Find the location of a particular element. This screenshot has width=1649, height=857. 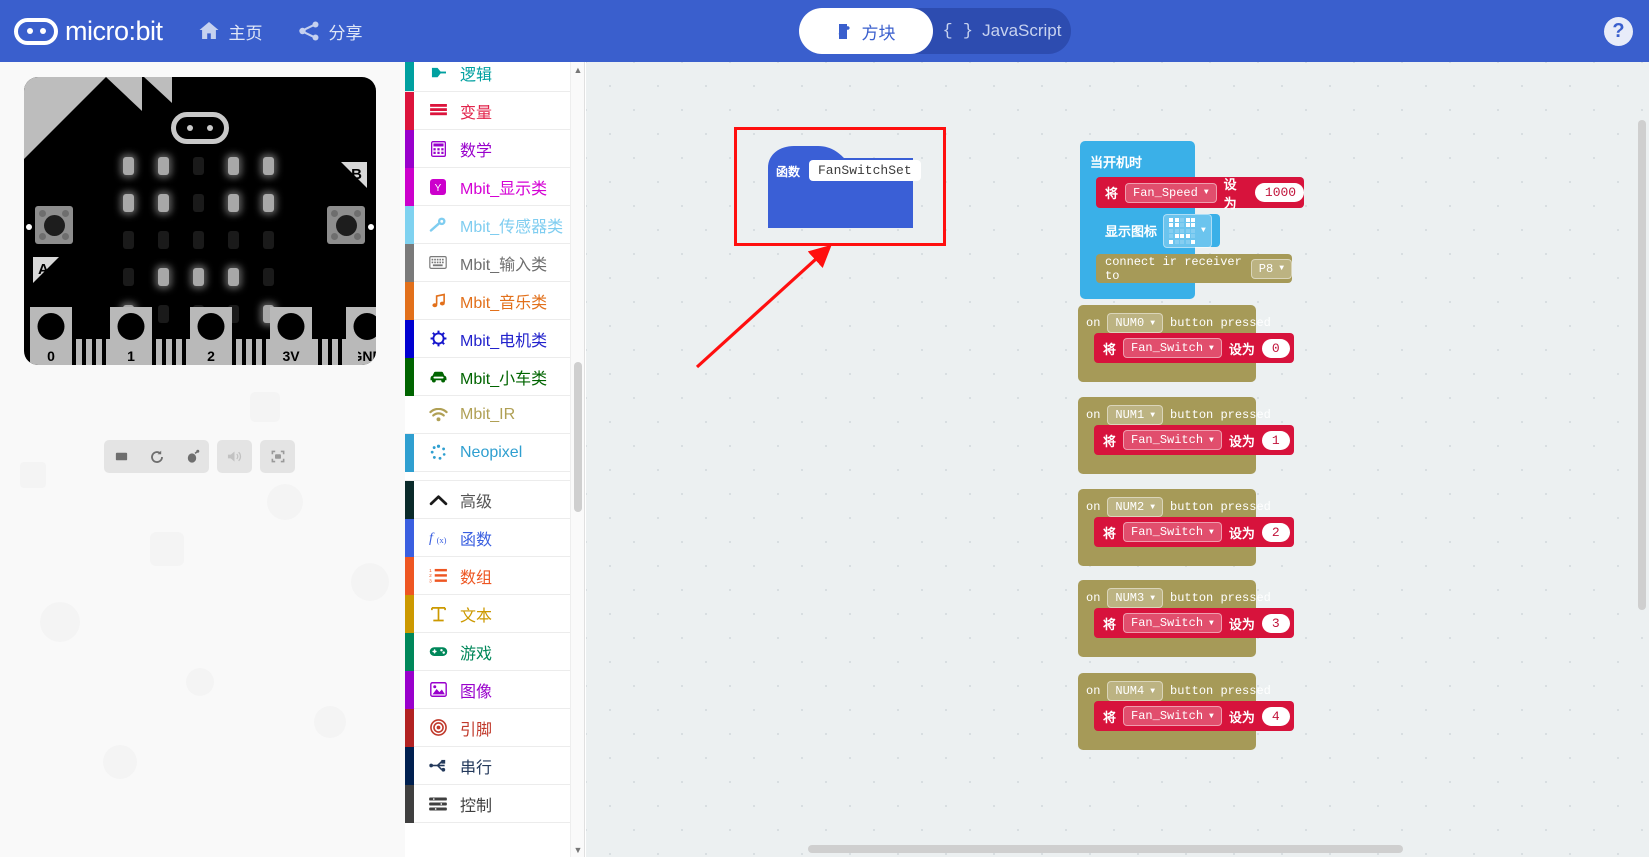

connect-ir-receiver-block: connect ir receiver to P8 ▼ is located at coordinates (1194, 268).